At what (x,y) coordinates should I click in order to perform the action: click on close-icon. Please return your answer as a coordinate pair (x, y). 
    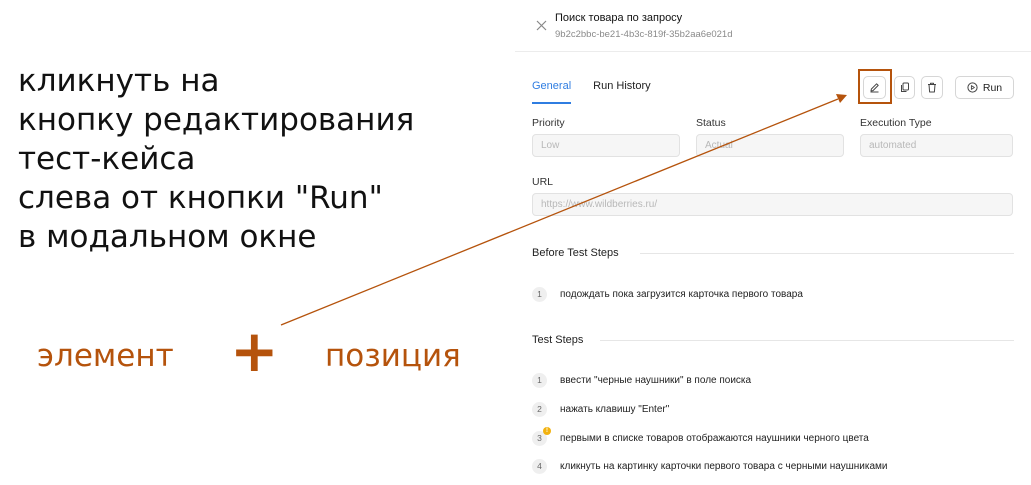
    Looking at the image, I should click on (541, 25).